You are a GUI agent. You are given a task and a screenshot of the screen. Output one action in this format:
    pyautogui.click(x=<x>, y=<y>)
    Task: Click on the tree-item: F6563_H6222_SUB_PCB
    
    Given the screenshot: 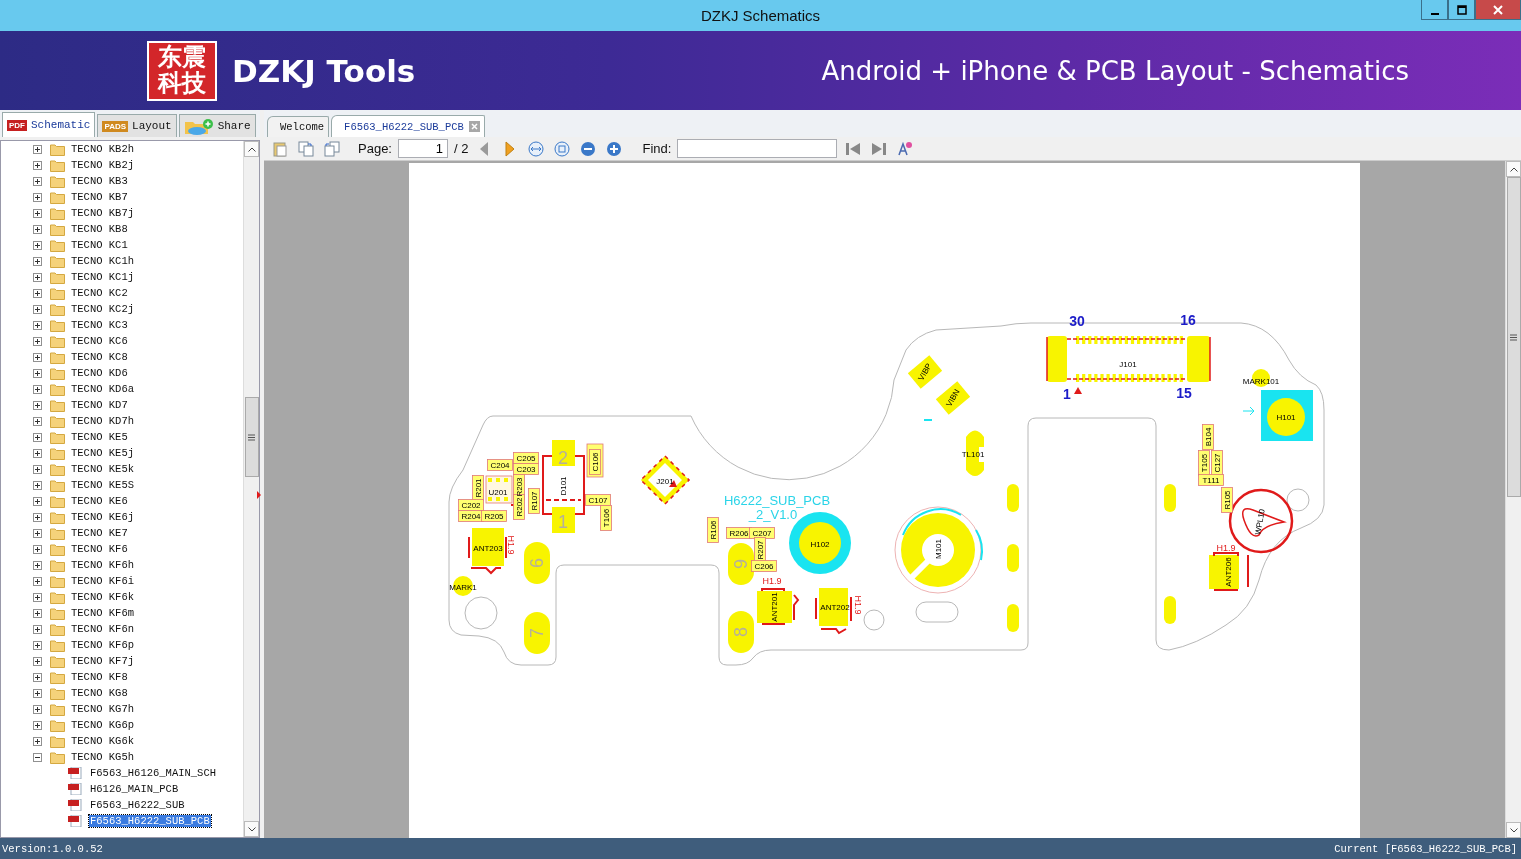 What is the action you would take?
    pyautogui.click(x=150, y=821)
    